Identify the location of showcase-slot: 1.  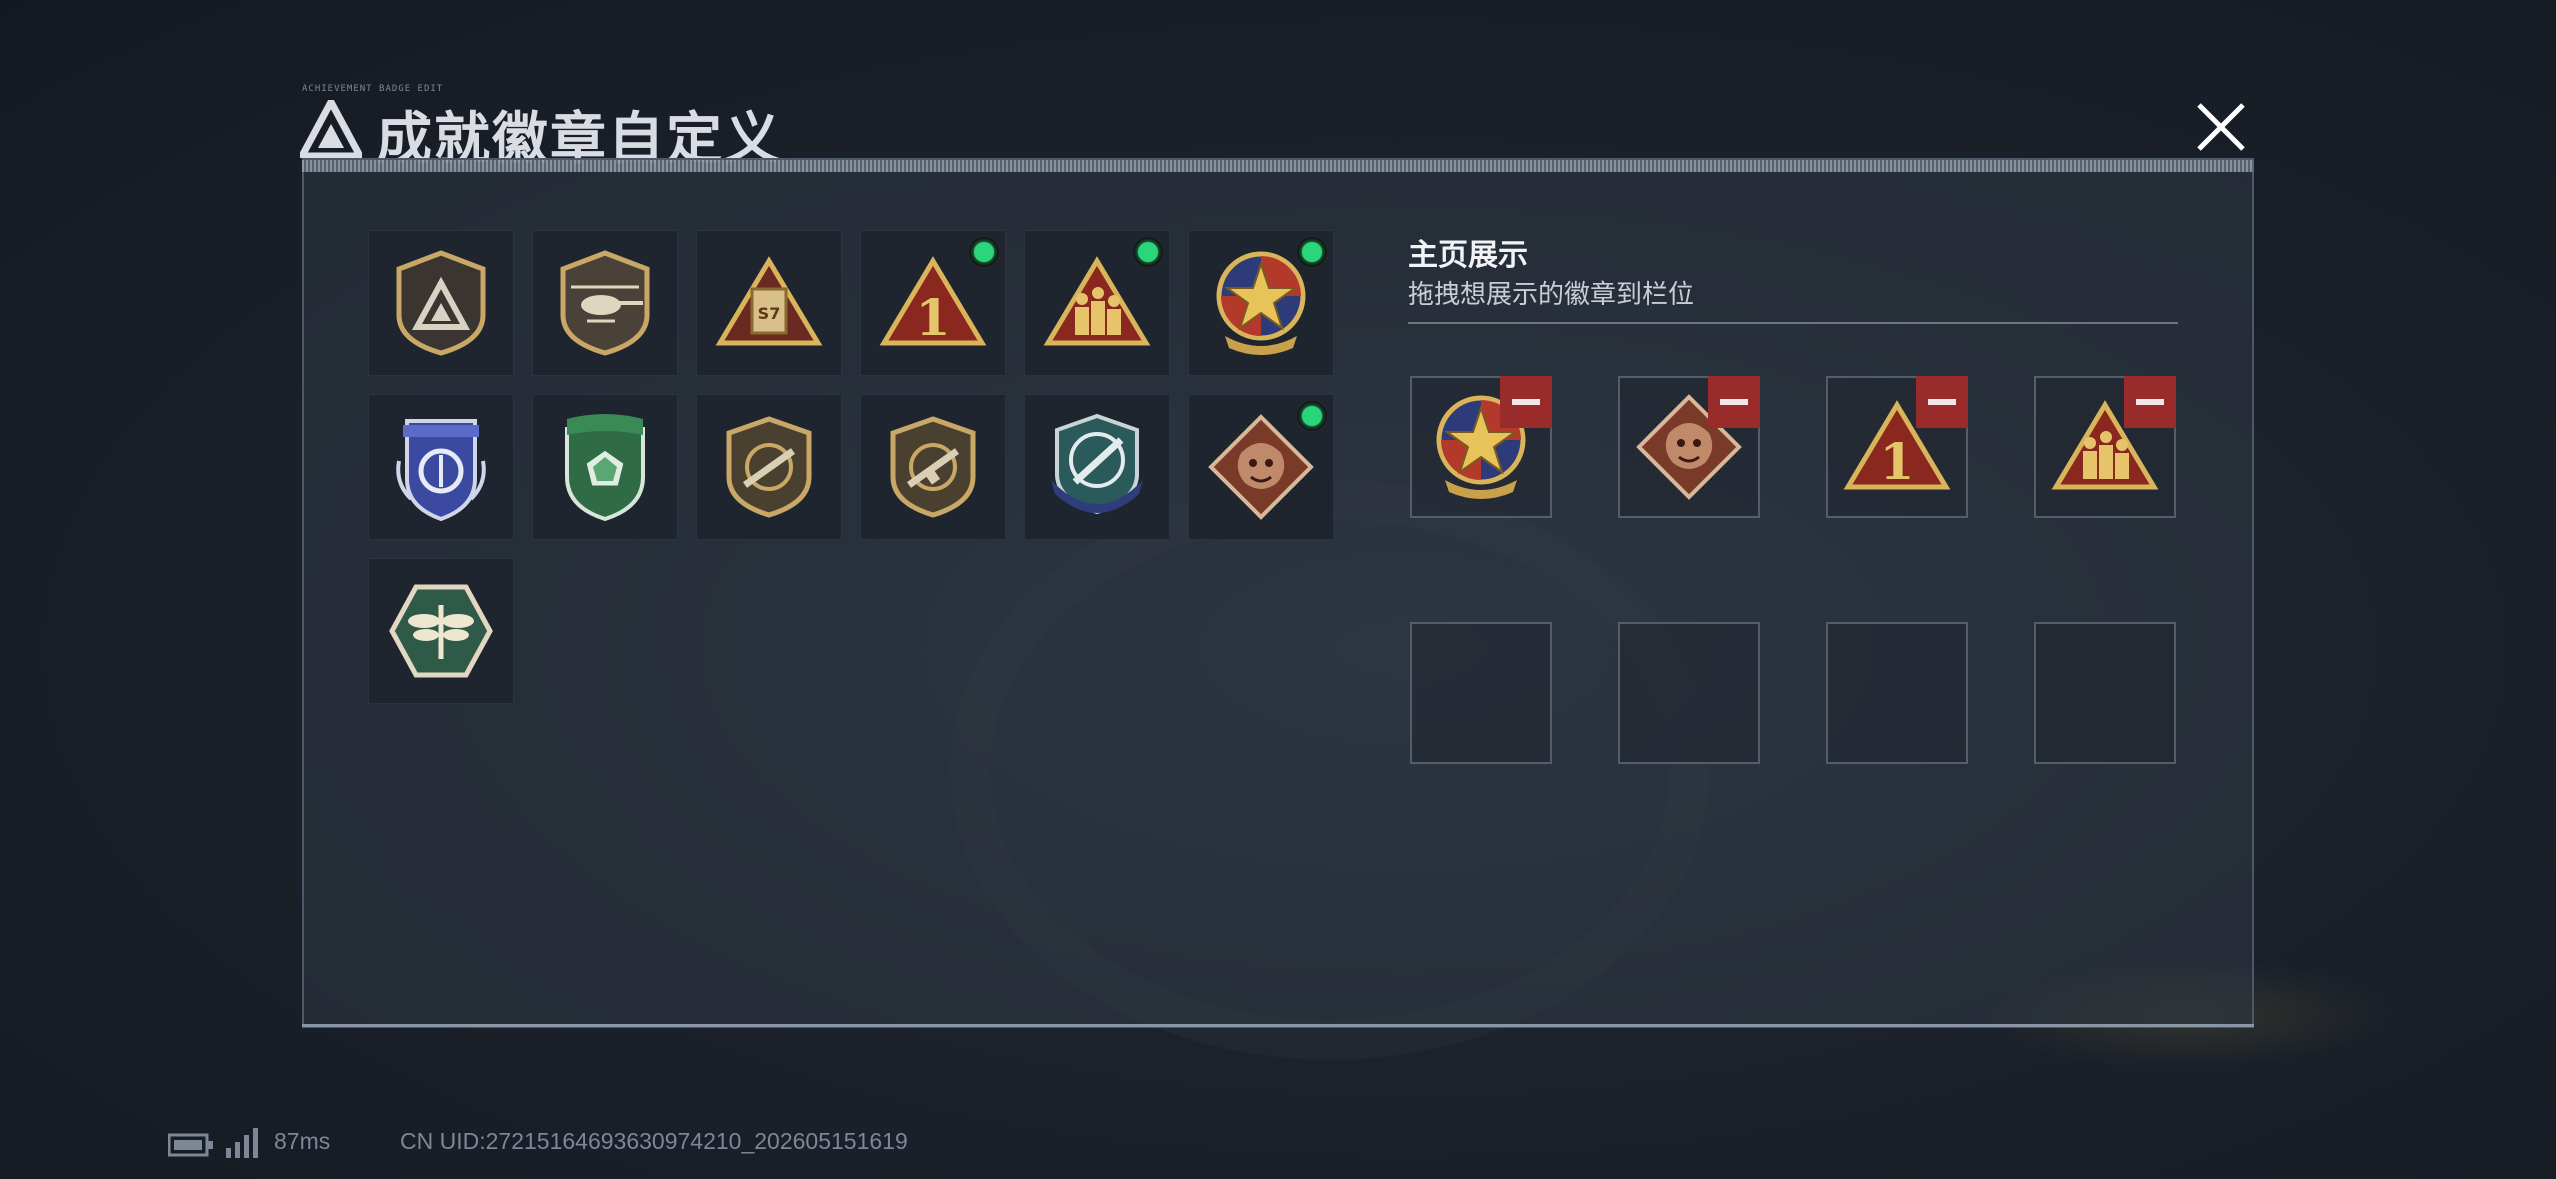
(1897, 447).